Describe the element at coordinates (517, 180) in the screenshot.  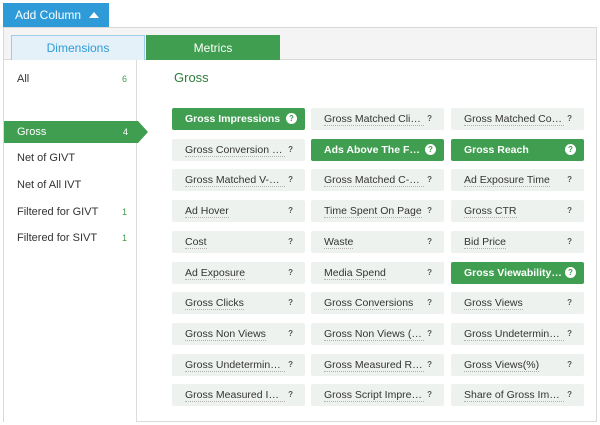
I see `metric-chip: Ad Exposure Time?` at that location.